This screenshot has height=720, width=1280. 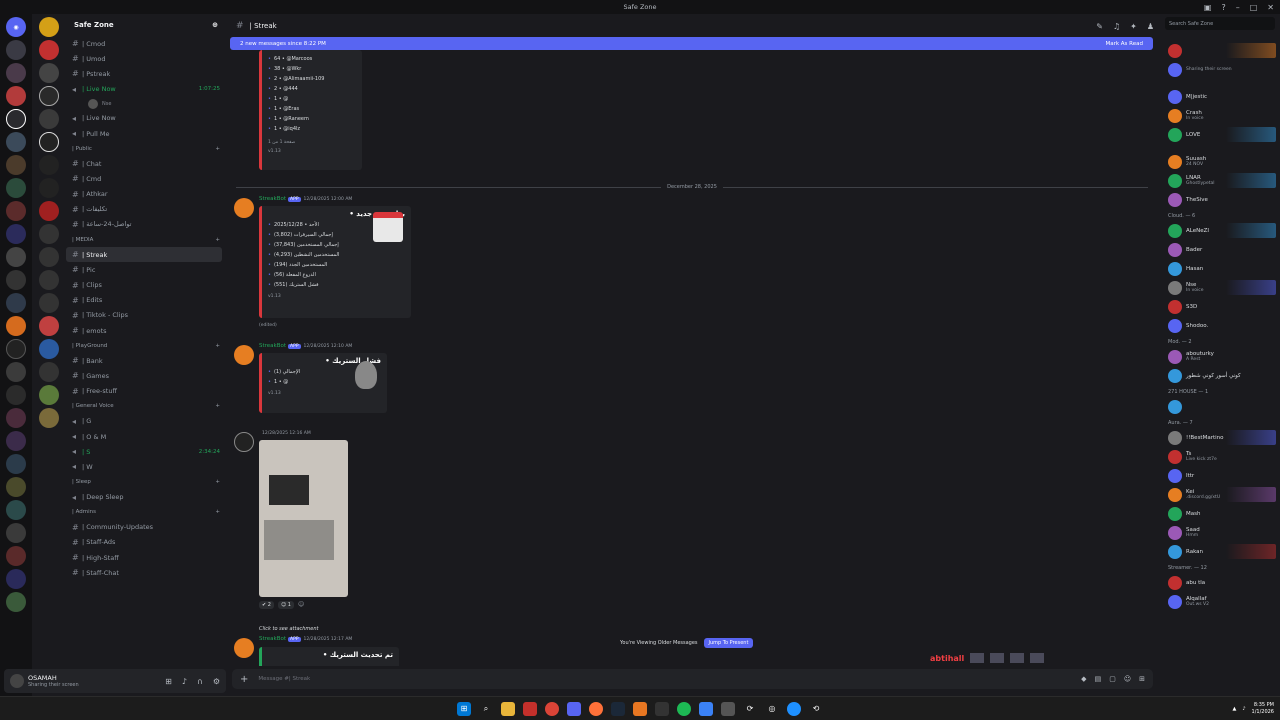 What do you see at coordinates (146, 512) in the screenshot?
I see `channel-category: | Admins +` at bounding box center [146, 512].